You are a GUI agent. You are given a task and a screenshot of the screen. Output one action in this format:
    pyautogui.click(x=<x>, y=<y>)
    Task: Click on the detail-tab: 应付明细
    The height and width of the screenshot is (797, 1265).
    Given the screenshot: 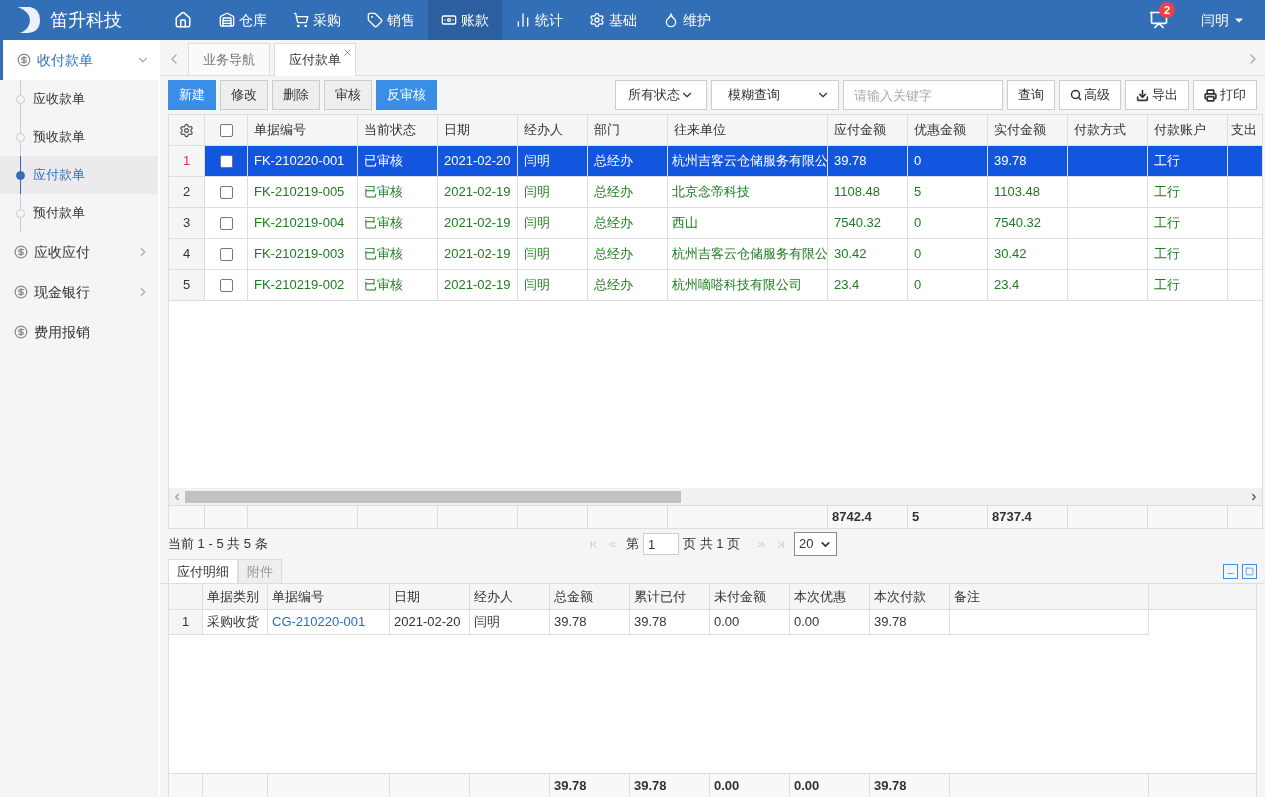 What is the action you would take?
    pyautogui.click(x=203, y=571)
    